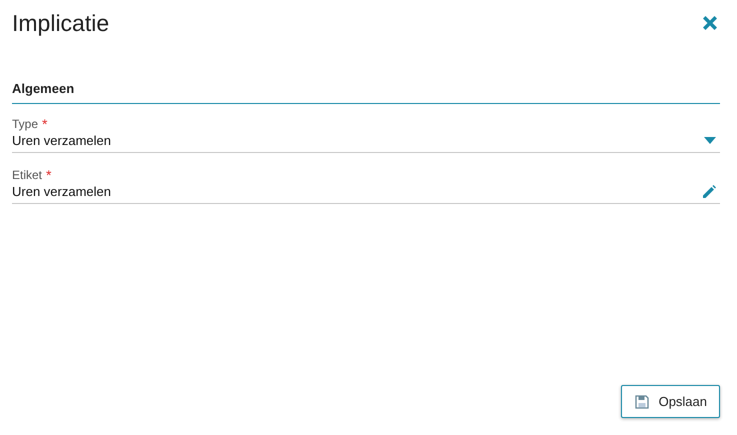 This screenshot has height=435, width=737. Describe the element at coordinates (366, 186) in the screenshot. I see `input-field: Etiket * Uren verzamelen` at that location.